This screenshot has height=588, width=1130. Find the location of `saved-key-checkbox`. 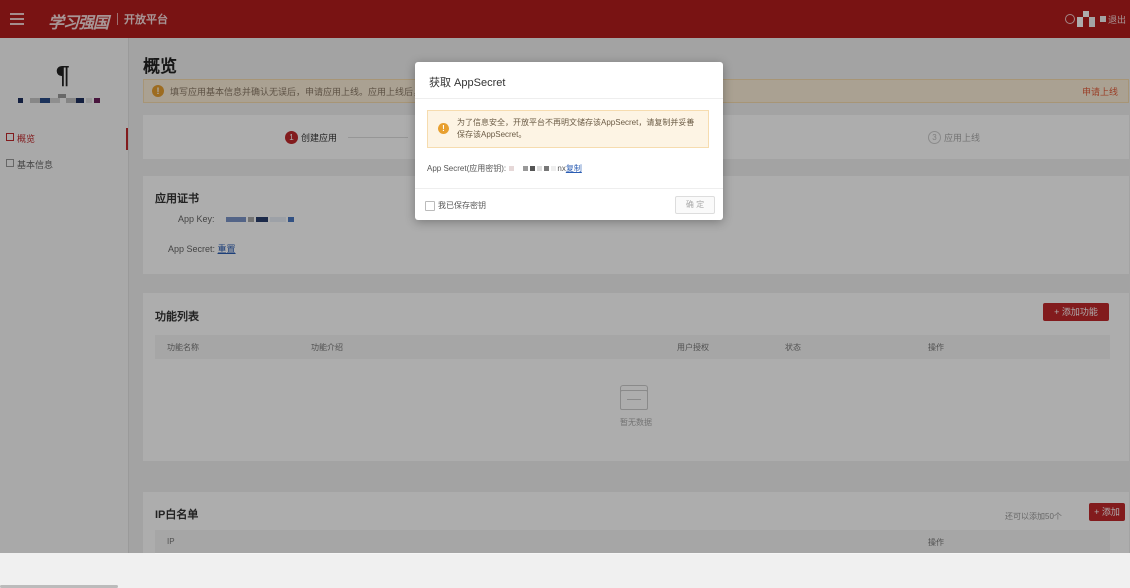

saved-key-checkbox is located at coordinates (430, 206).